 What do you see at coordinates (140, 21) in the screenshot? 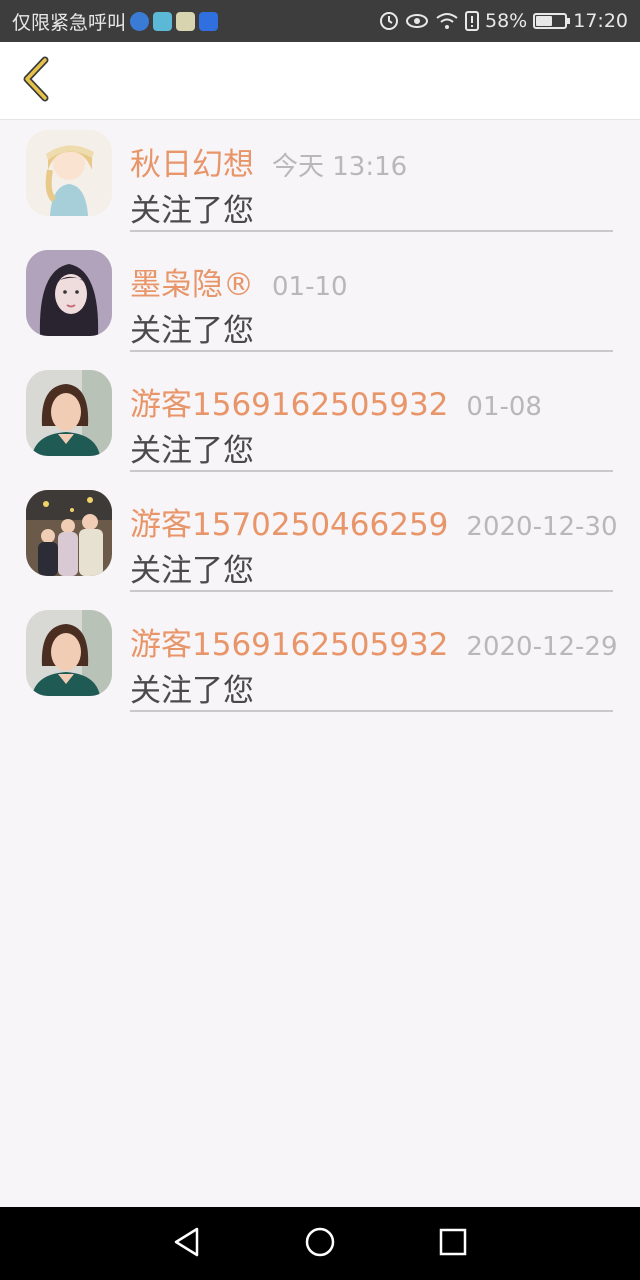
I see `app-notification-icon` at bounding box center [140, 21].